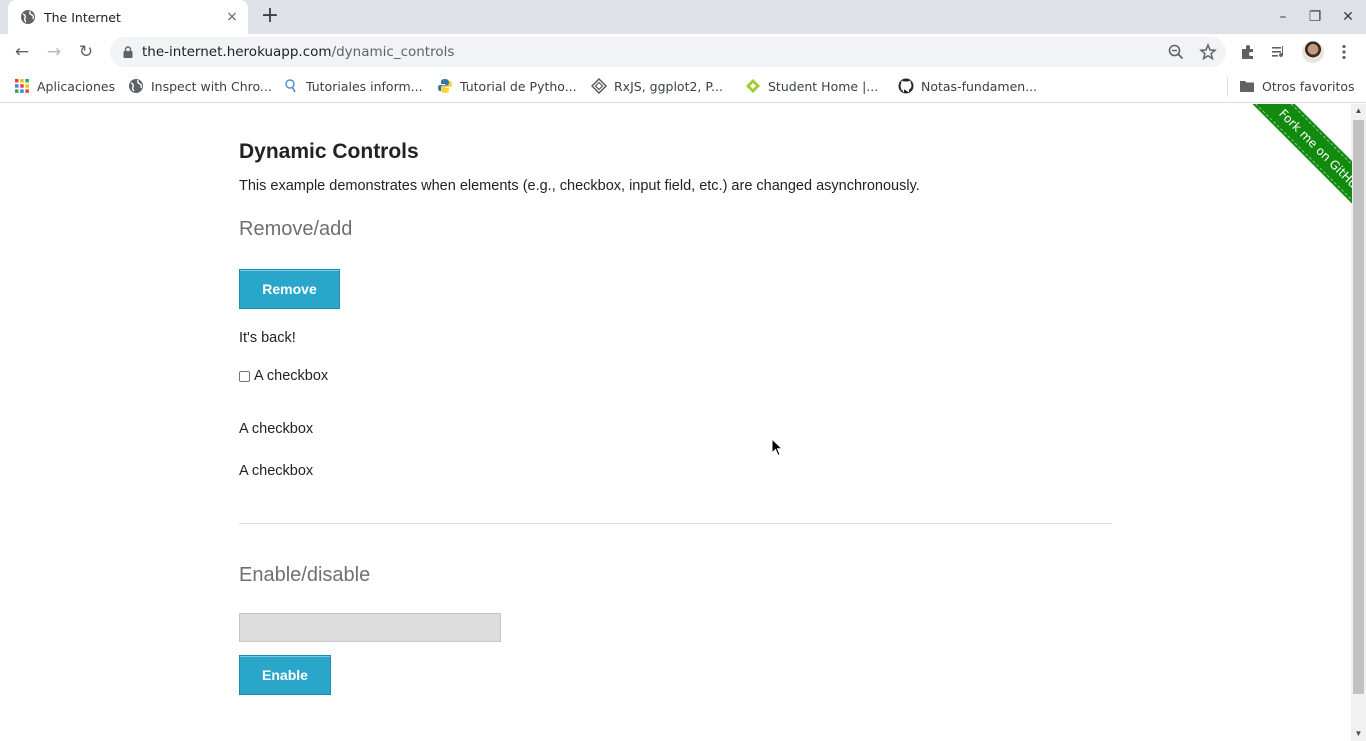  Describe the element at coordinates (1208, 52) in the screenshot. I see `star-icon` at that location.